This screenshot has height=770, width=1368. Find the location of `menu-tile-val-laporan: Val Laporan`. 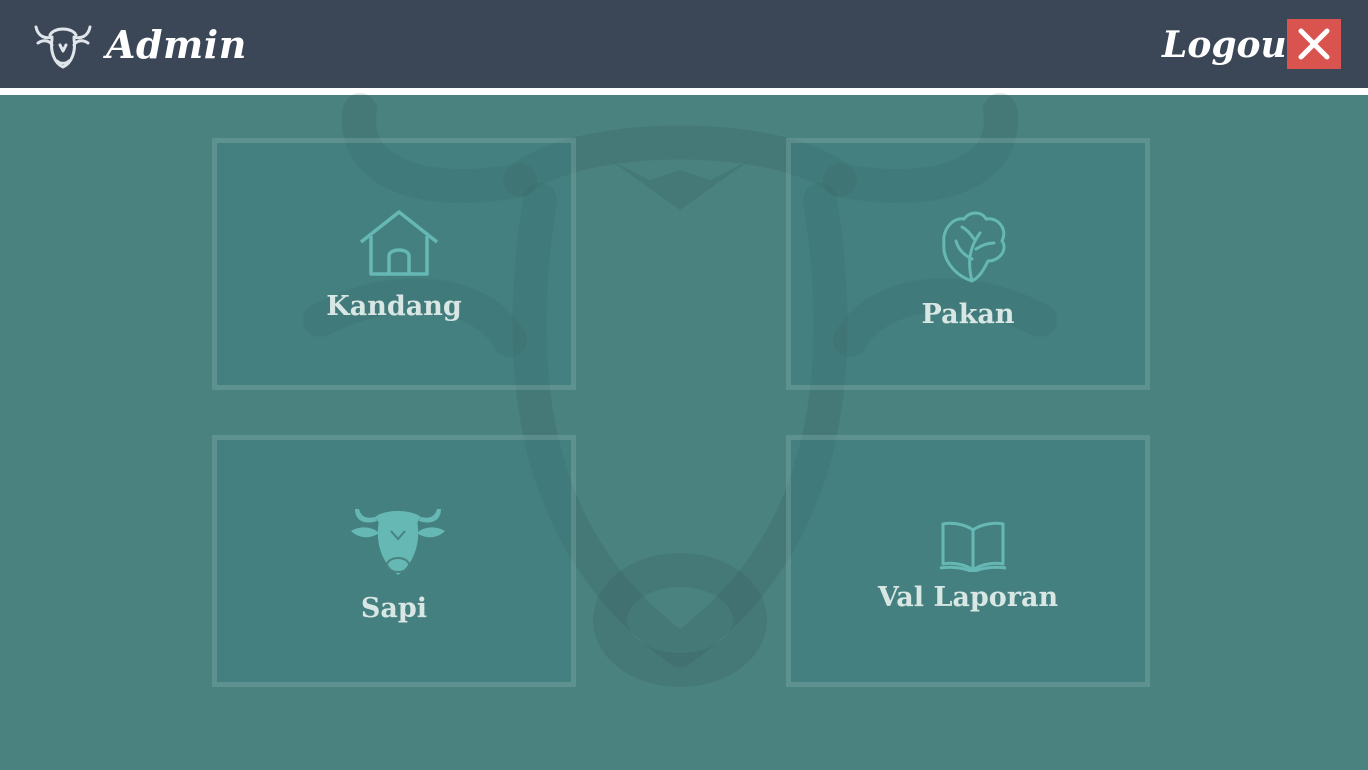

menu-tile-val-laporan: Val Laporan is located at coordinates (968, 561).